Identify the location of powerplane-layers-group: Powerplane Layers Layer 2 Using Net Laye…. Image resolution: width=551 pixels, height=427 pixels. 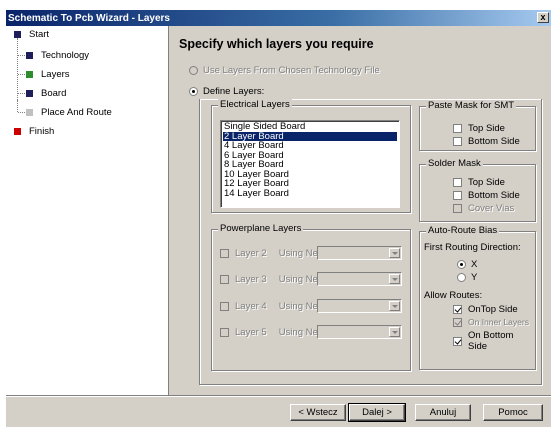
(311, 297).